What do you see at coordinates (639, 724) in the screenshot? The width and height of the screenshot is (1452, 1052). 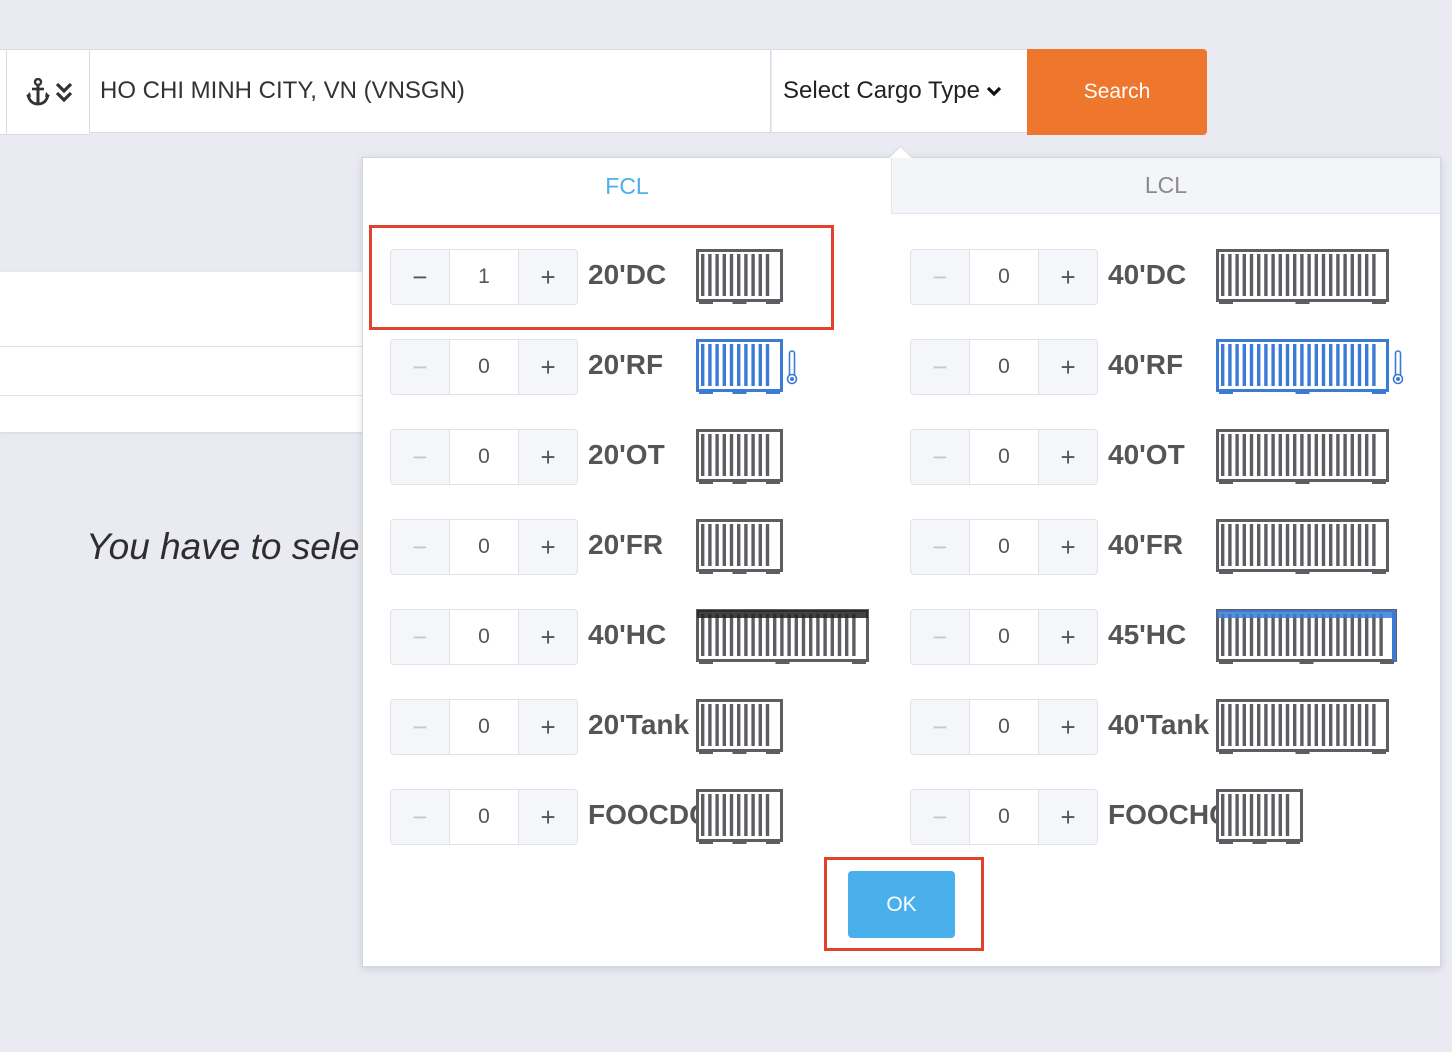 I see `container-type-label: 20'Tank` at bounding box center [639, 724].